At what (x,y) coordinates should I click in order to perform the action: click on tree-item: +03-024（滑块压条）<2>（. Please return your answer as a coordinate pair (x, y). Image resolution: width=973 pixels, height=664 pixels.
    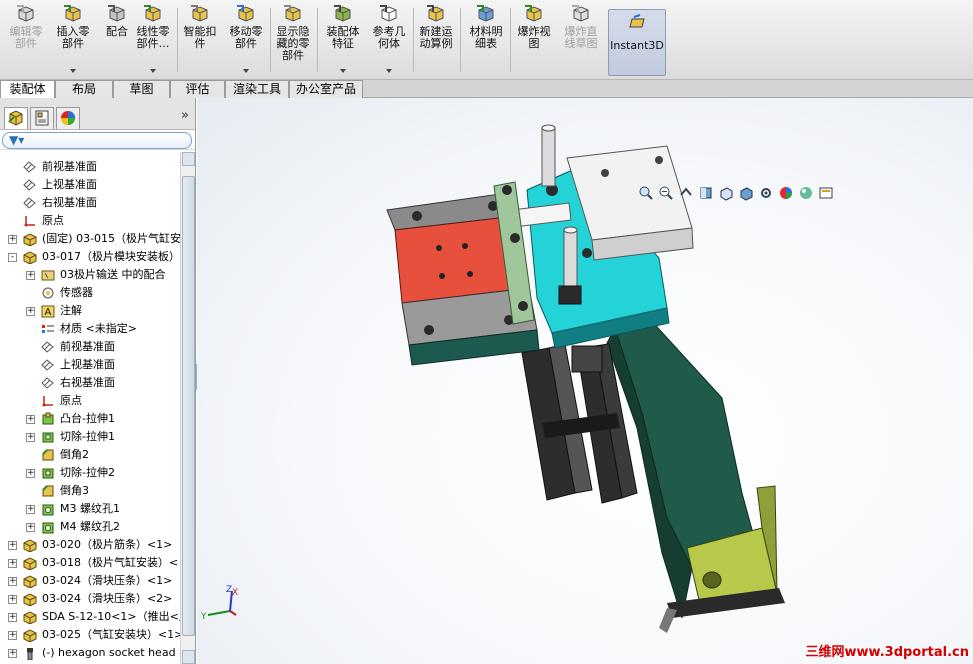
    Looking at the image, I should click on (90, 599).